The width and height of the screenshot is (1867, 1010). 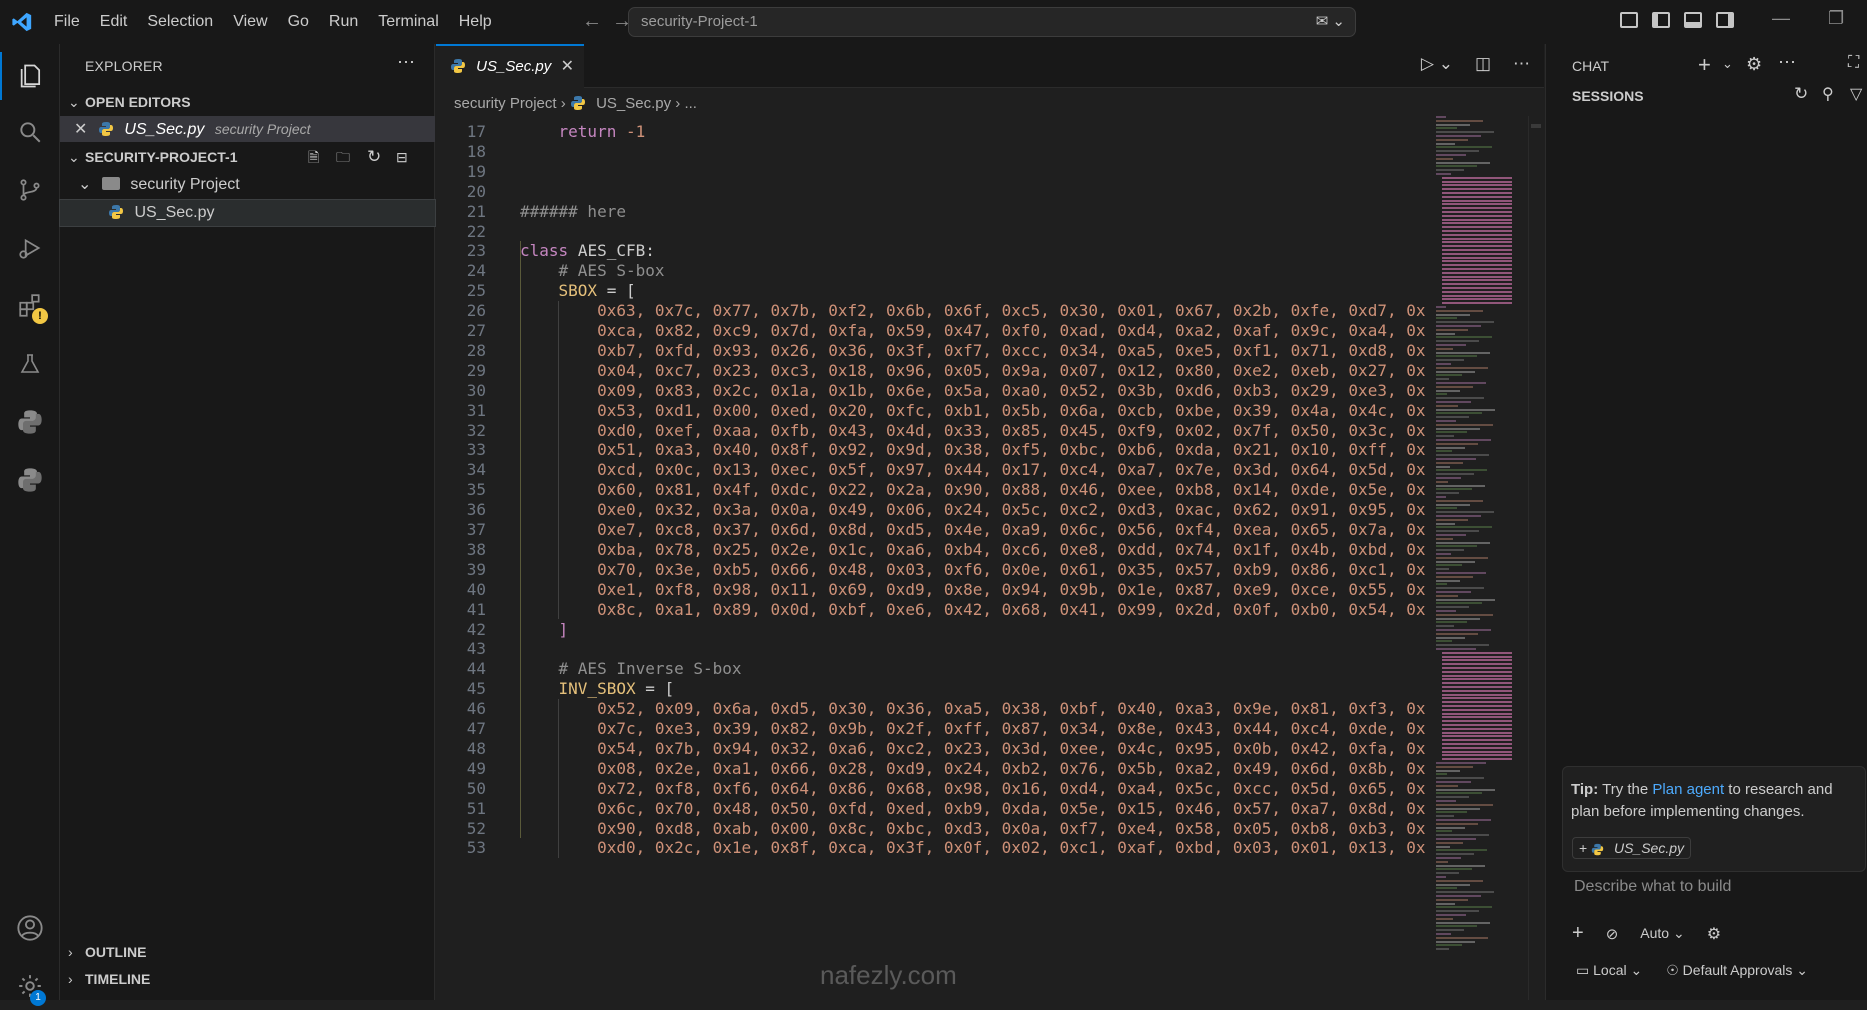 I want to click on chat-input: Describe what to build, so click(x=1652, y=887).